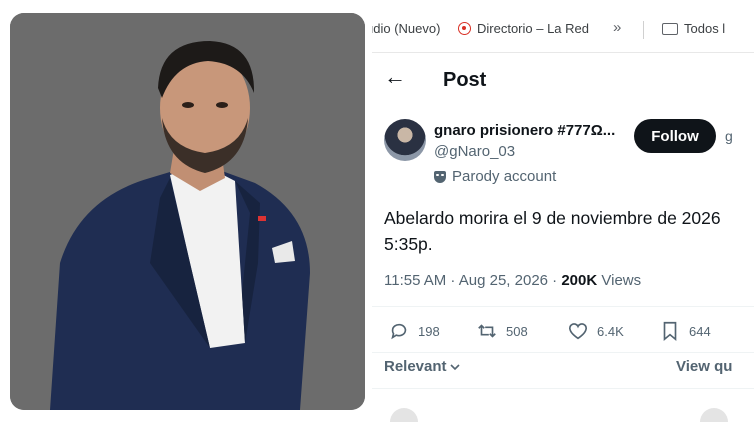 The width and height of the screenshot is (754, 422). What do you see at coordinates (487, 331) in the screenshot?
I see `repost-icon` at bounding box center [487, 331].